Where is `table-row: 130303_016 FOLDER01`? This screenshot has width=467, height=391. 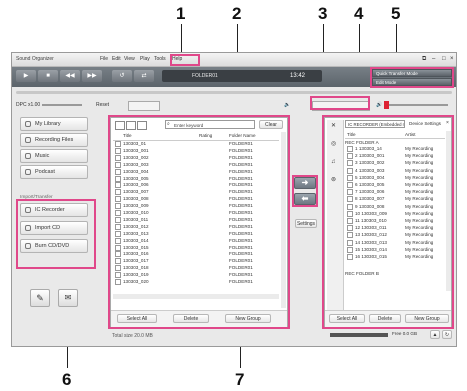
table-row: 130303_016 FOLDER01 is located at coordinates (196, 254).